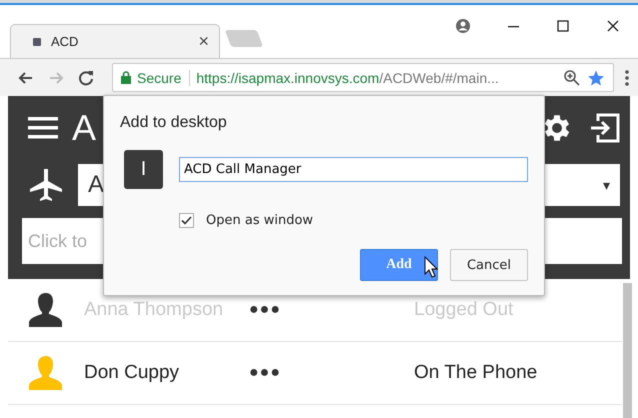  Describe the element at coordinates (596, 77) in the screenshot. I see `star-icon` at that location.